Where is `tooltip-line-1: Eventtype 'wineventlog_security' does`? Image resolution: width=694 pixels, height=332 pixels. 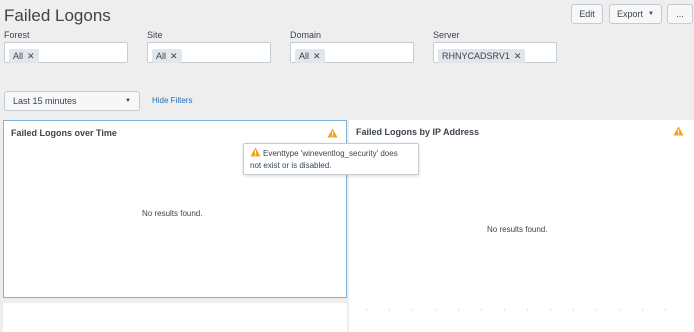
tooltip-line-1: Eventtype 'wineventlog_security' does is located at coordinates (330, 153).